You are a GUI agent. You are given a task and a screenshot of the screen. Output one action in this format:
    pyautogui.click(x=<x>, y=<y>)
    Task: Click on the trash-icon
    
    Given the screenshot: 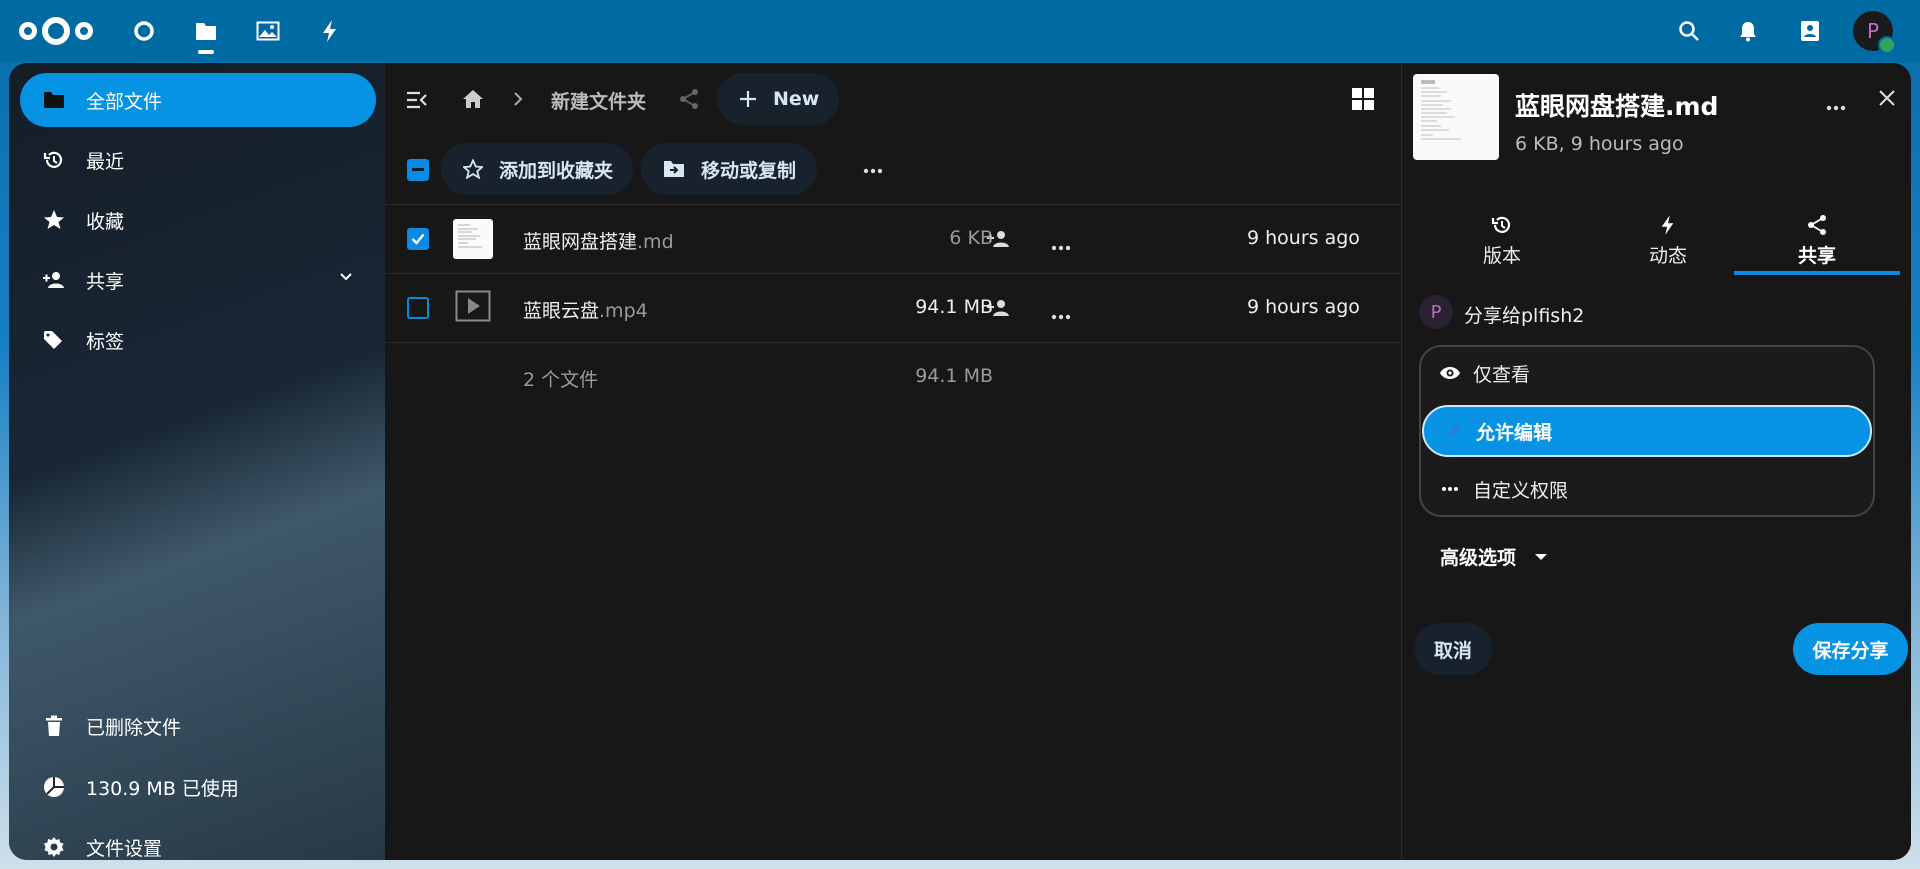 What is the action you would take?
    pyautogui.click(x=54, y=726)
    